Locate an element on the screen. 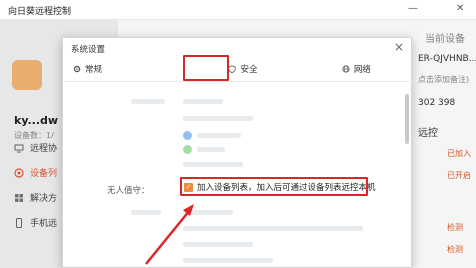  annotation-arrow is located at coordinates (169, 234).